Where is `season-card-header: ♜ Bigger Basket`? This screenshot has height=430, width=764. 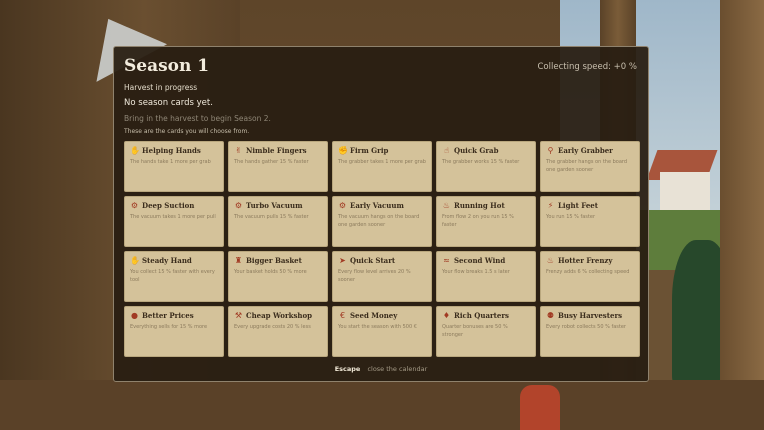
season-card-header: ♜ Bigger Basket is located at coordinates (278, 260).